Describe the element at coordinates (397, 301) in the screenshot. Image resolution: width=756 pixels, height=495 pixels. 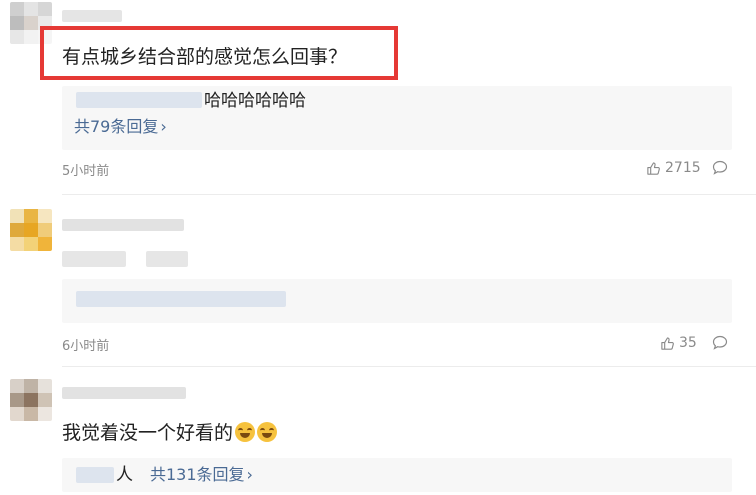
I see `reply-preview-box` at that location.